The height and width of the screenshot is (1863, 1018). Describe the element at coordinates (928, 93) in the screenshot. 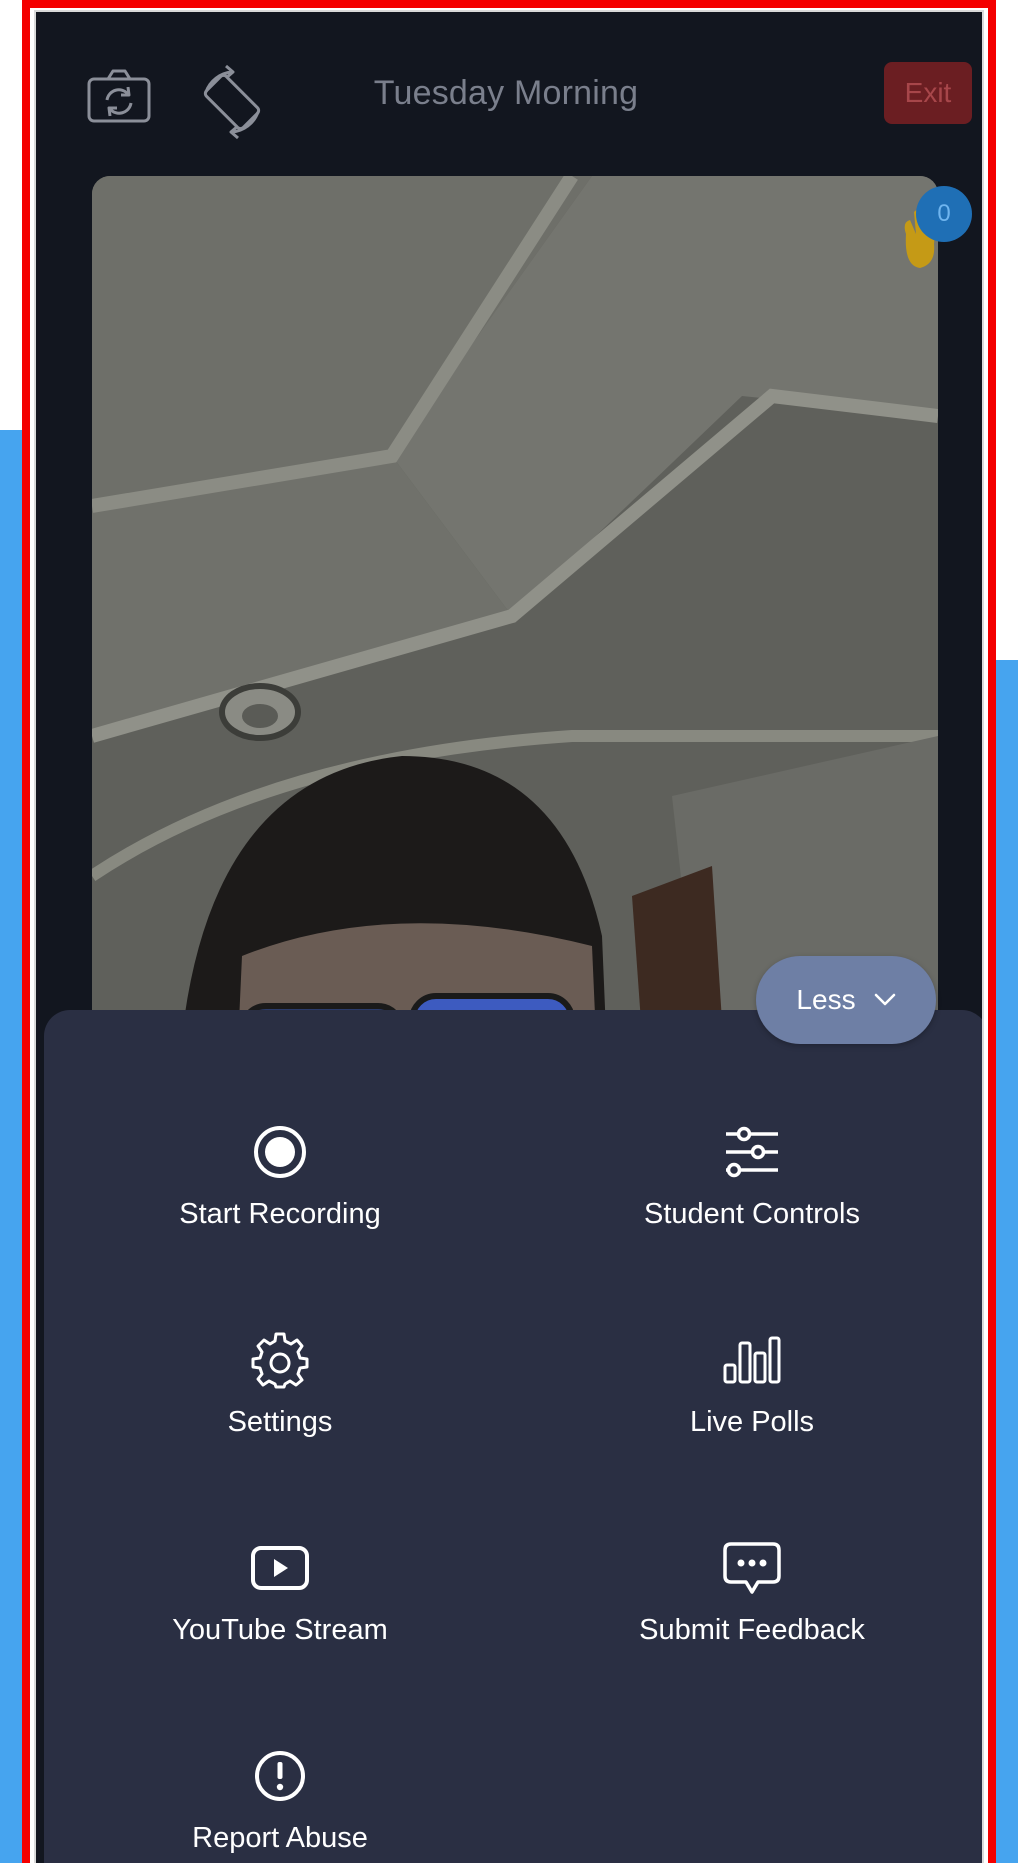

I see `exit-button: Exit` at that location.